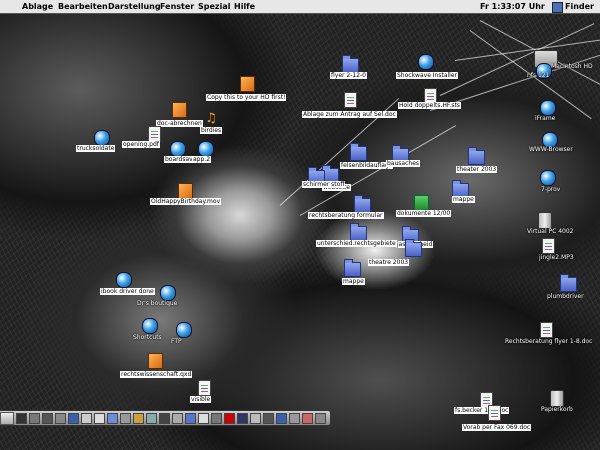 This screenshot has height=450, width=600. What do you see at coordinates (349, 114) in the screenshot?
I see `desktop-icon-label: Ablage zum Antrag auf Sel.doc` at bounding box center [349, 114].